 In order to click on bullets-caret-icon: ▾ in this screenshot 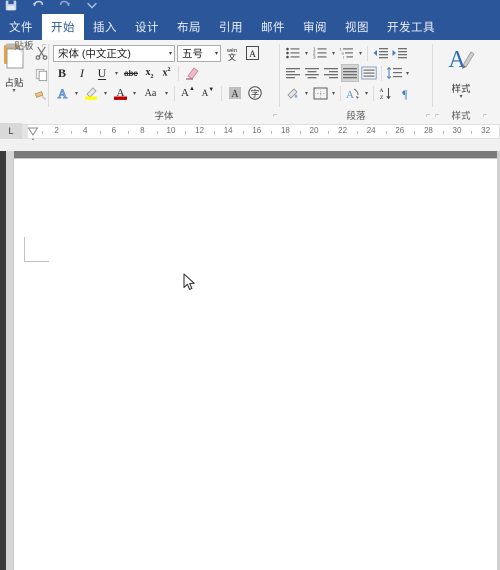, I will do `click(306, 53)`.